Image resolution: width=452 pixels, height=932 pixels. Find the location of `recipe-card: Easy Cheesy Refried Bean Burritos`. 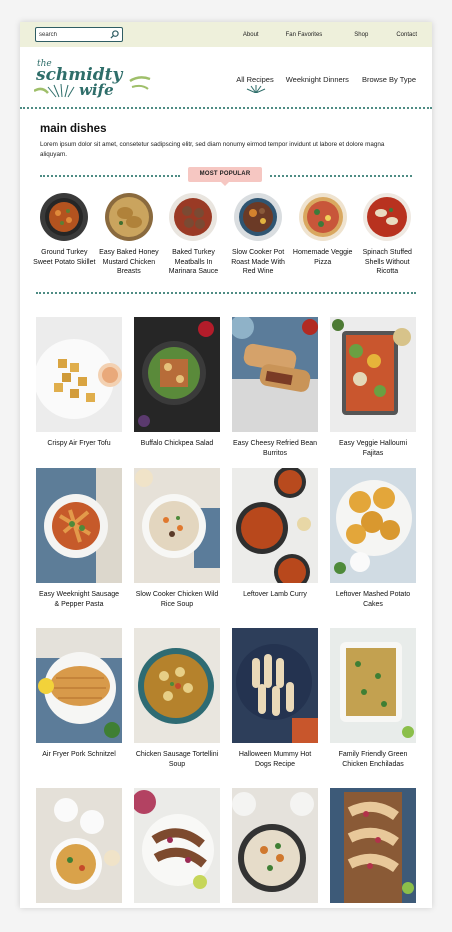

recipe-card: Easy Cheesy Refried Bean Burritos is located at coordinates (275, 388).